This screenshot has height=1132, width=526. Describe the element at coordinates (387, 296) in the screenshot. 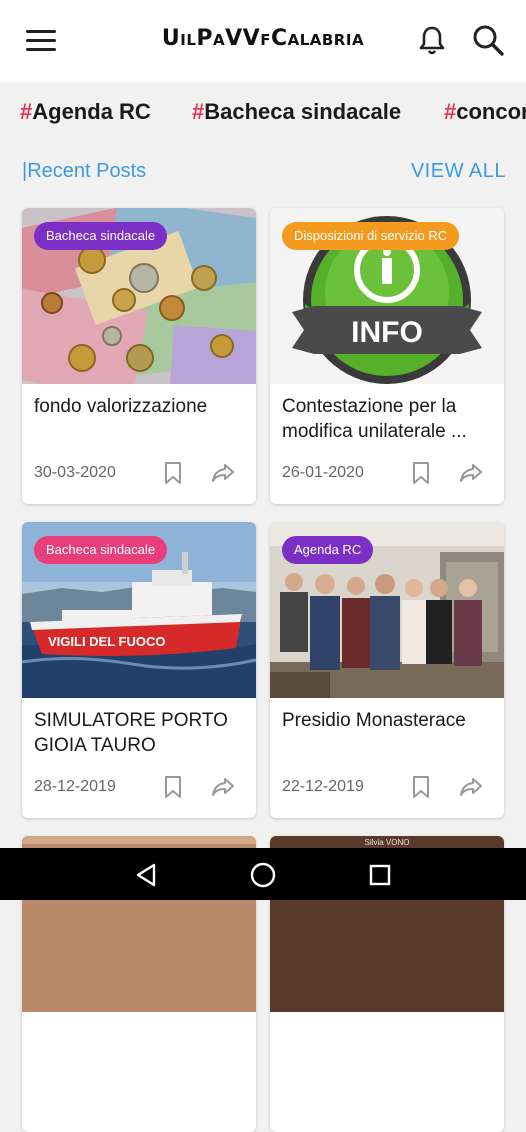

I see `post-image-info: INFO Disposizioni di servizio RC` at that location.